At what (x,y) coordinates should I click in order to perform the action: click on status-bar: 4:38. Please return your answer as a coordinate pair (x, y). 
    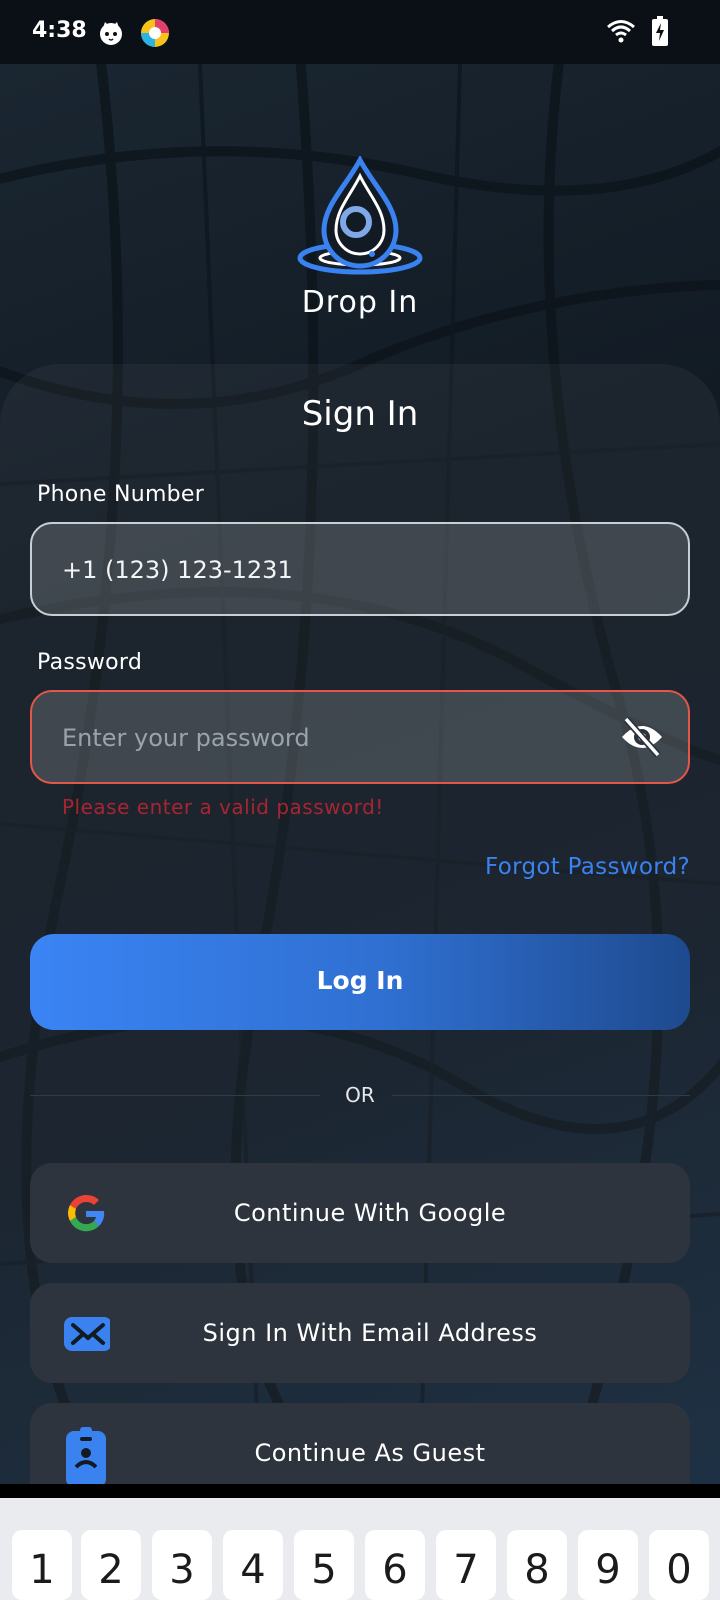
    Looking at the image, I should click on (360, 32).